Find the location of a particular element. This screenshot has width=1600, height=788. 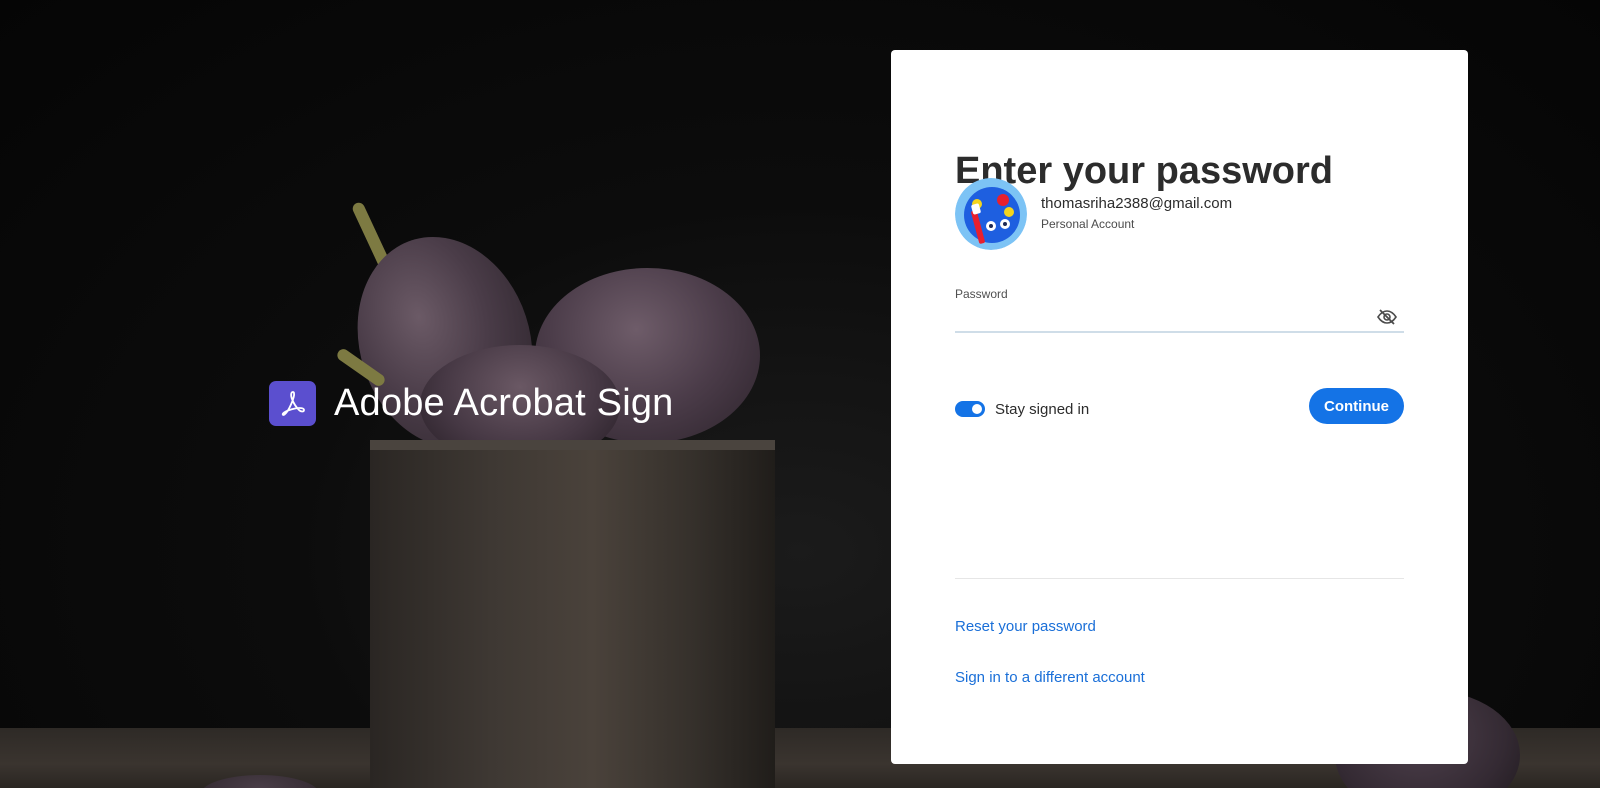

reset-password-link: Reset your password is located at coordinates (1025, 626).